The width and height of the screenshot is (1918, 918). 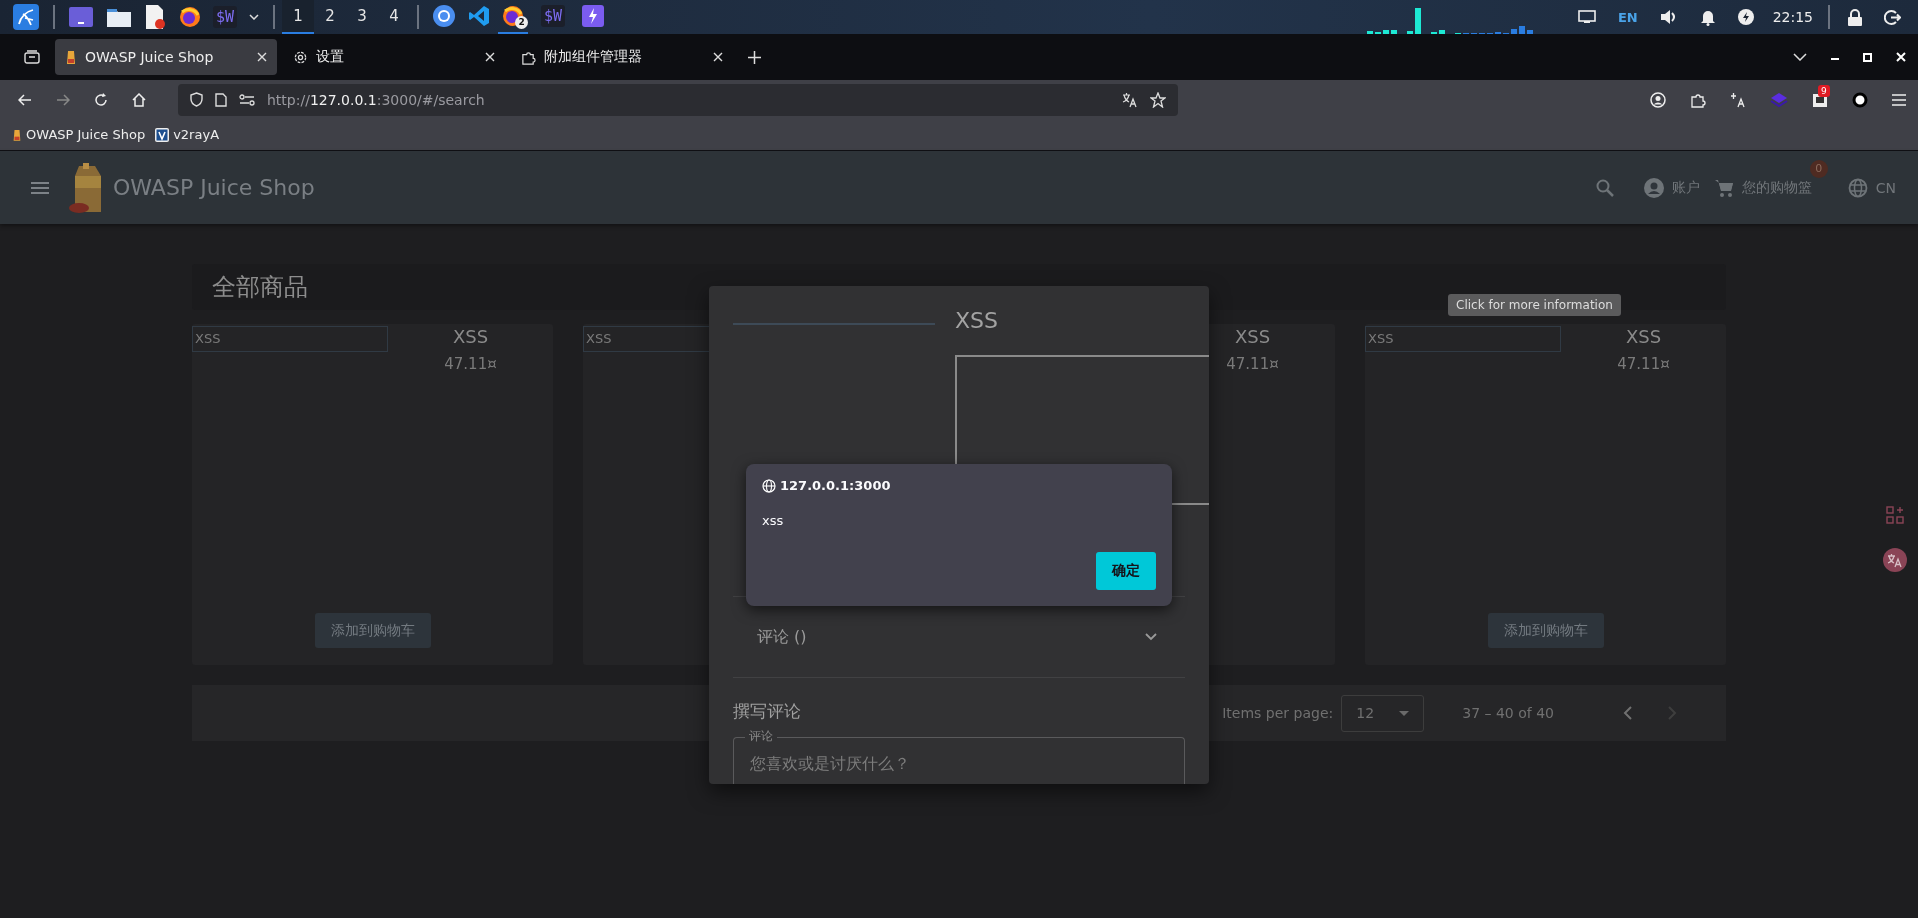 I want to click on clock: 22:15, so click(x=1792, y=17).